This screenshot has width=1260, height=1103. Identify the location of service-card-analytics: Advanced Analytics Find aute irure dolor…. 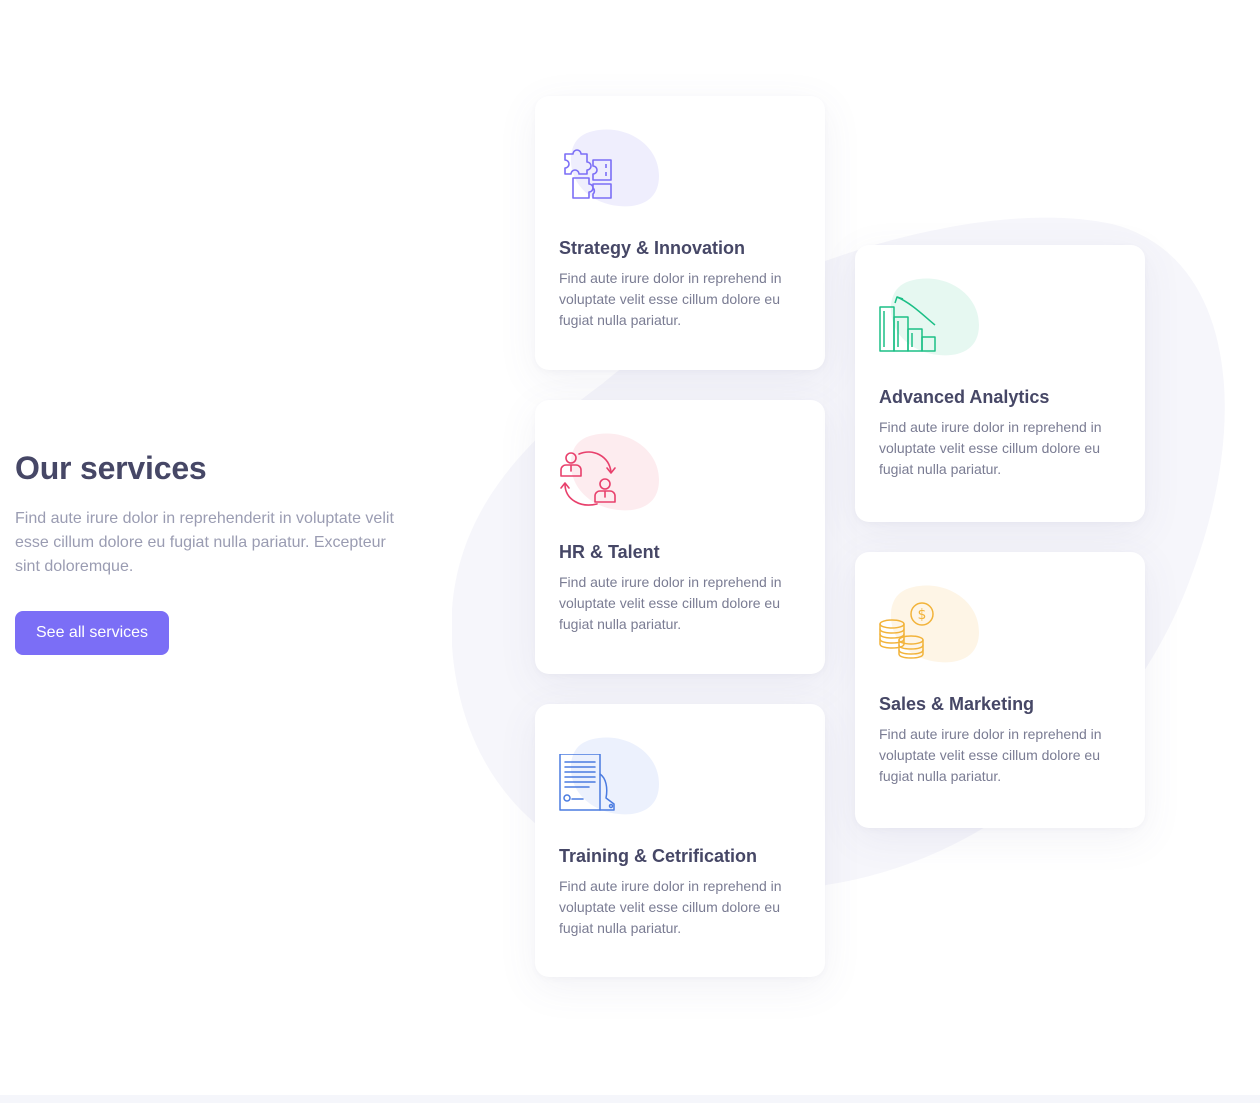
(1000, 383).